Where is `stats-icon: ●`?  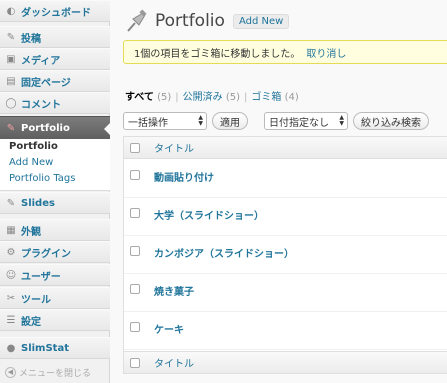
stats-icon: ● is located at coordinates (11, 348).